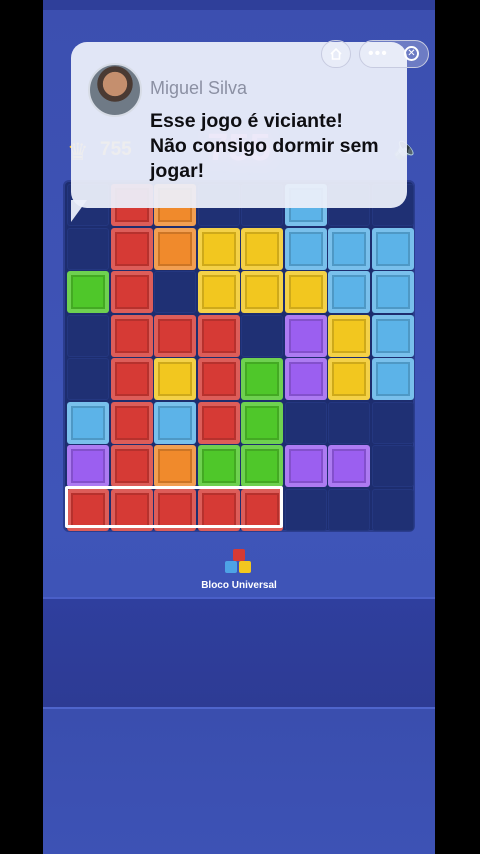 This screenshot has height=854, width=480. Describe the element at coordinates (245, 567) in the screenshot. I see `logo-yellow-block` at that location.